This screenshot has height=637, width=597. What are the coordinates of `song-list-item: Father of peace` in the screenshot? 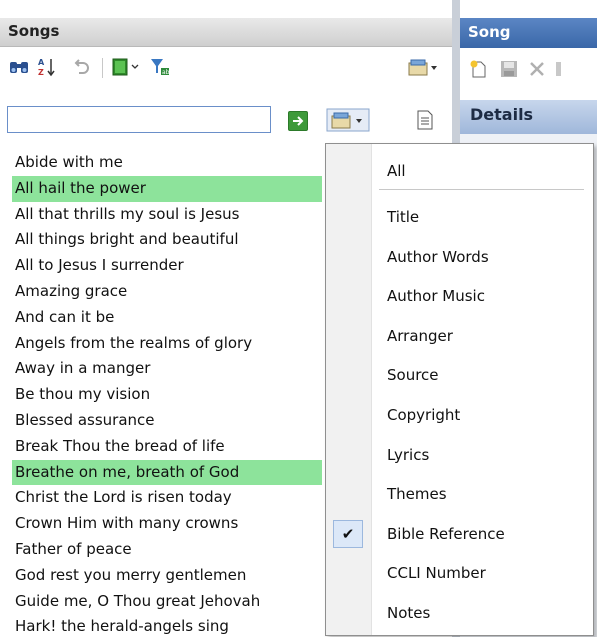 It's located at (167, 550).